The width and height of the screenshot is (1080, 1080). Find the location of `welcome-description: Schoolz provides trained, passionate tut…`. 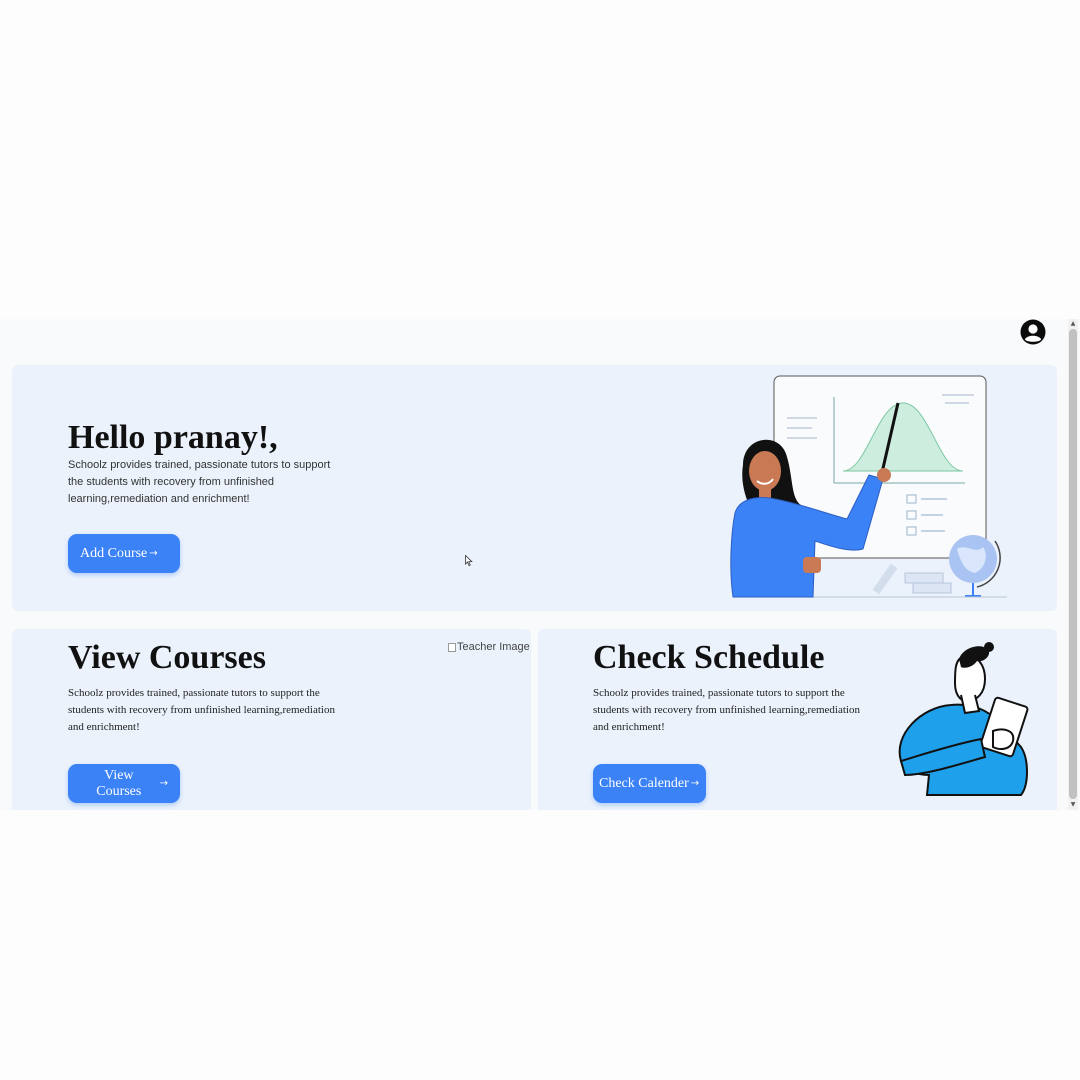

welcome-description: Schoolz provides trained, passionate tut… is located at coordinates (199, 482).